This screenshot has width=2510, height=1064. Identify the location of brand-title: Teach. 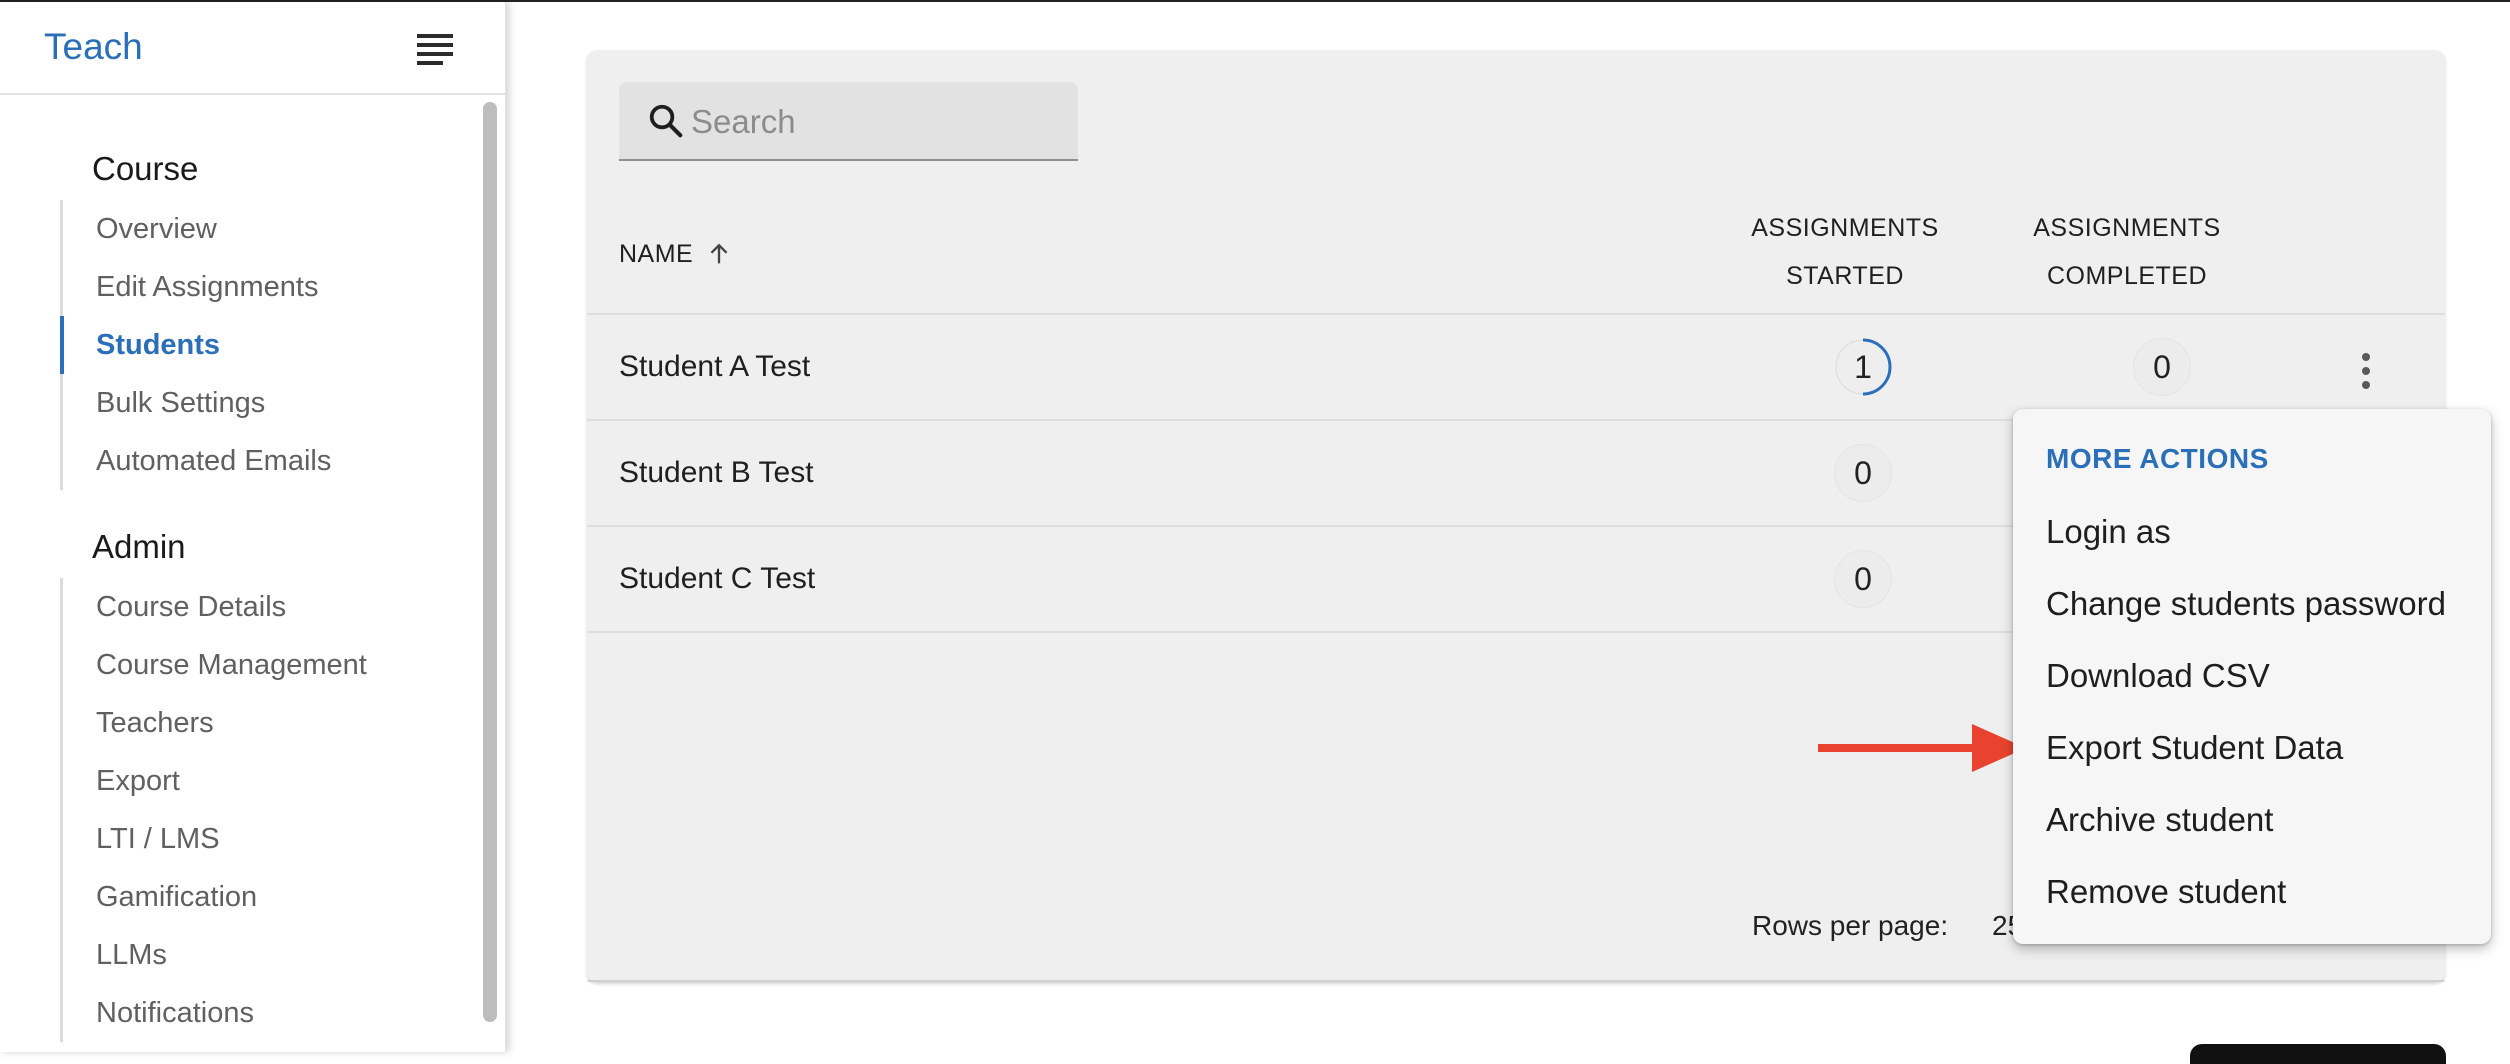
(93, 47).